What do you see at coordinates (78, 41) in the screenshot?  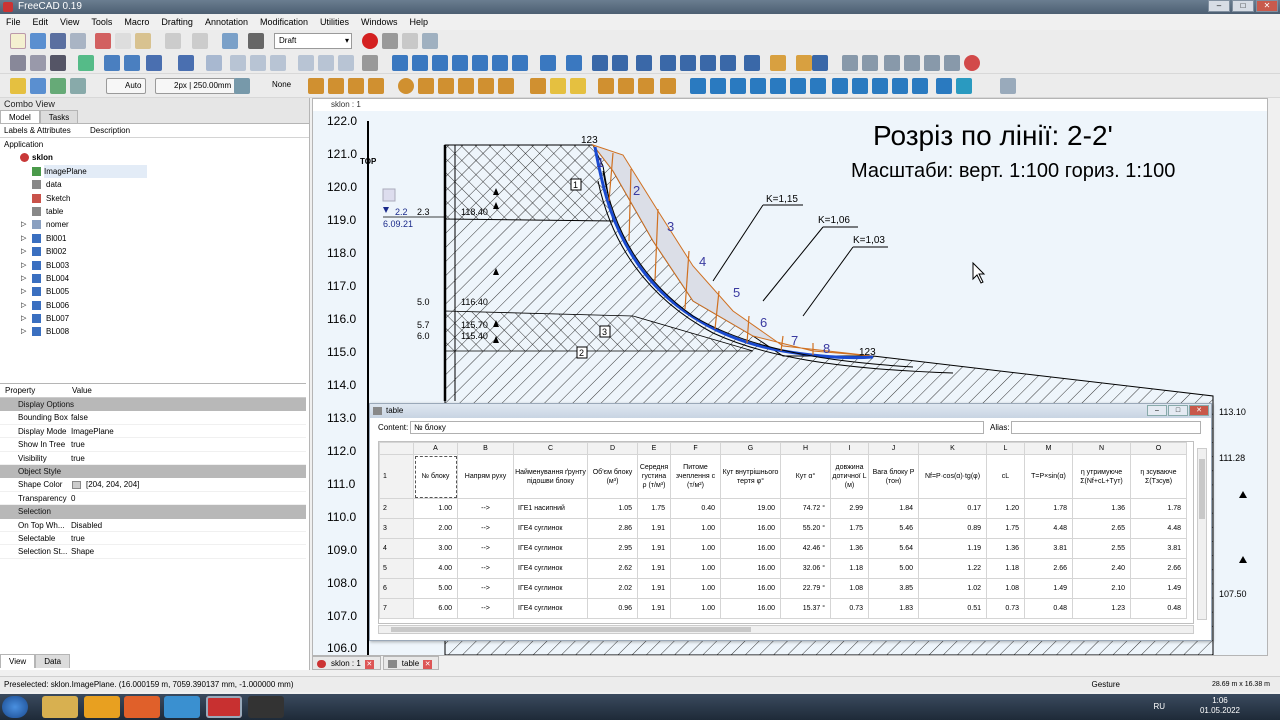 I see `save-as-icon` at bounding box center [78, 41].